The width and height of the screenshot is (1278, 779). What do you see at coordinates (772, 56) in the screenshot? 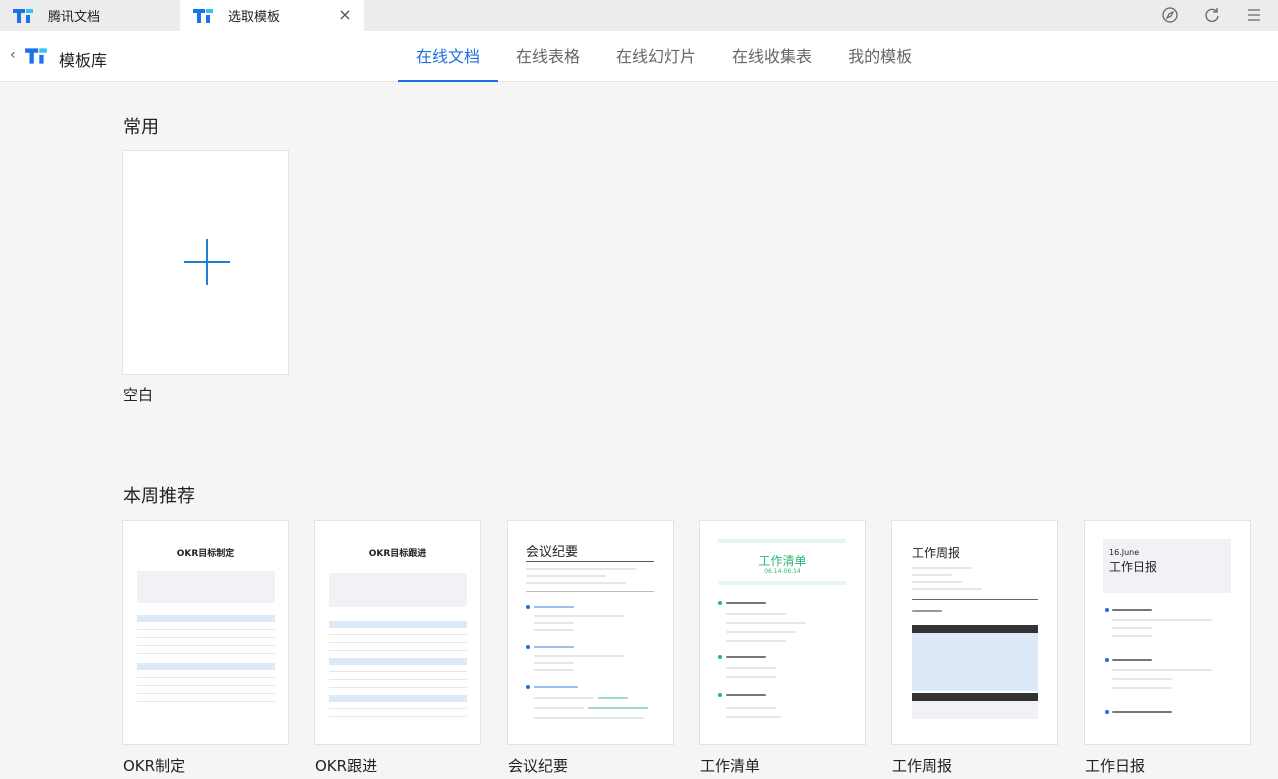
I see `tab-online-forms: 在线收集表` at bounding box center [772, 56].